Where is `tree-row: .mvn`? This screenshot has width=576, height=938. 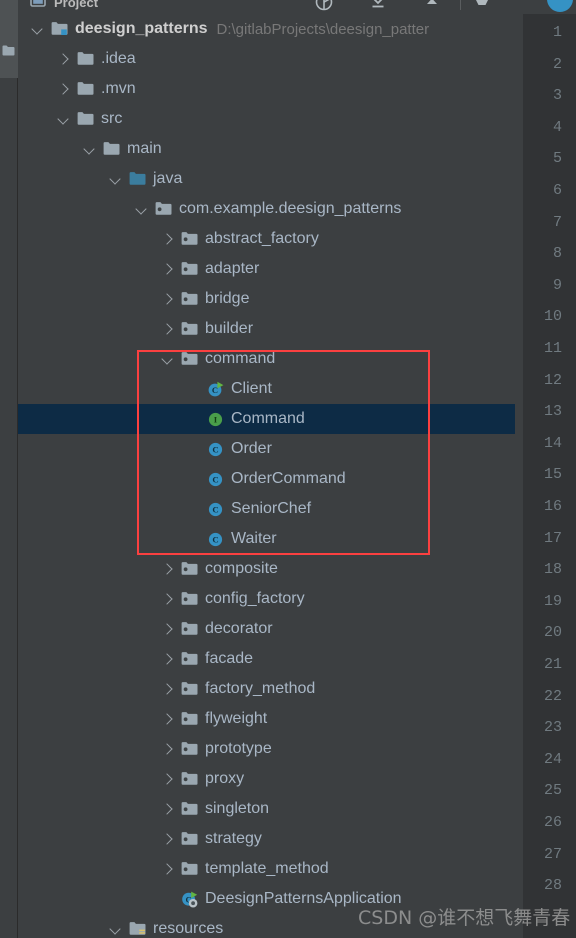
tree-row: .mvn is located at coordinates (266, 89).